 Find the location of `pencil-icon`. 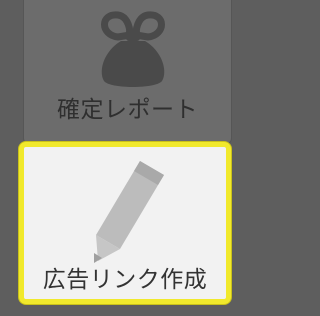

pencil-icon is located at coordinates (129, 212).